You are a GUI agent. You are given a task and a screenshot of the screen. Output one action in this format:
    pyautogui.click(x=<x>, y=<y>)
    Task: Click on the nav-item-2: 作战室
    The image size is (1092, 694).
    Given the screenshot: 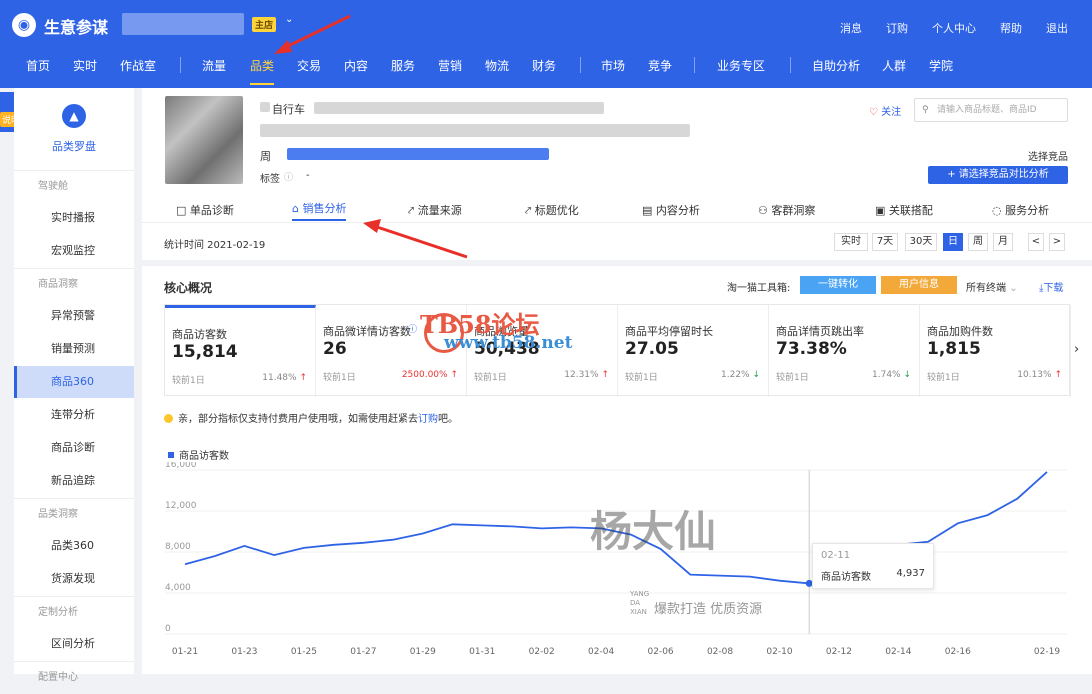 What is the action you would take?
    pyautogui.click(x=138, y=70)
    